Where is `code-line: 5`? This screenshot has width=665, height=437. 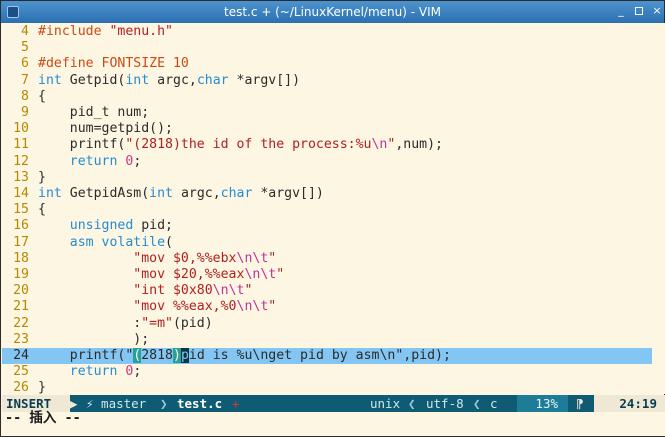 code-line: 5 is located at coordinates (327, 48).